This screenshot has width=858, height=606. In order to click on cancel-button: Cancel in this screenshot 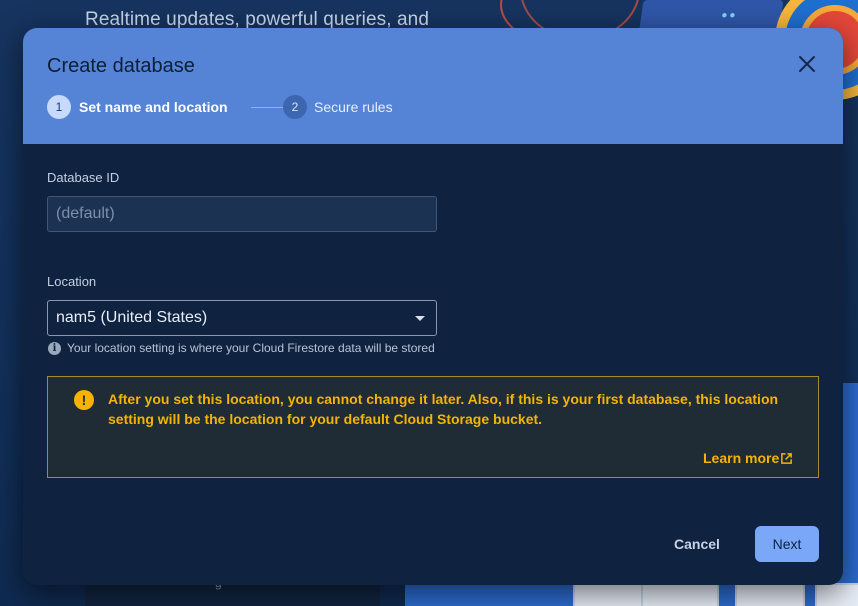, I will do `click(697, 544)`.